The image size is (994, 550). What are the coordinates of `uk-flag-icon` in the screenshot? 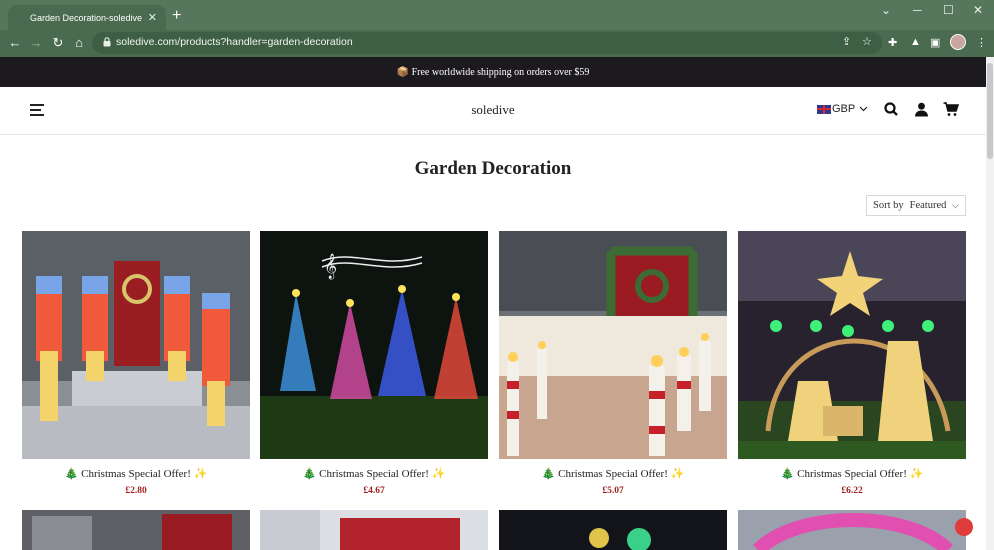 It's located at (824, 109).